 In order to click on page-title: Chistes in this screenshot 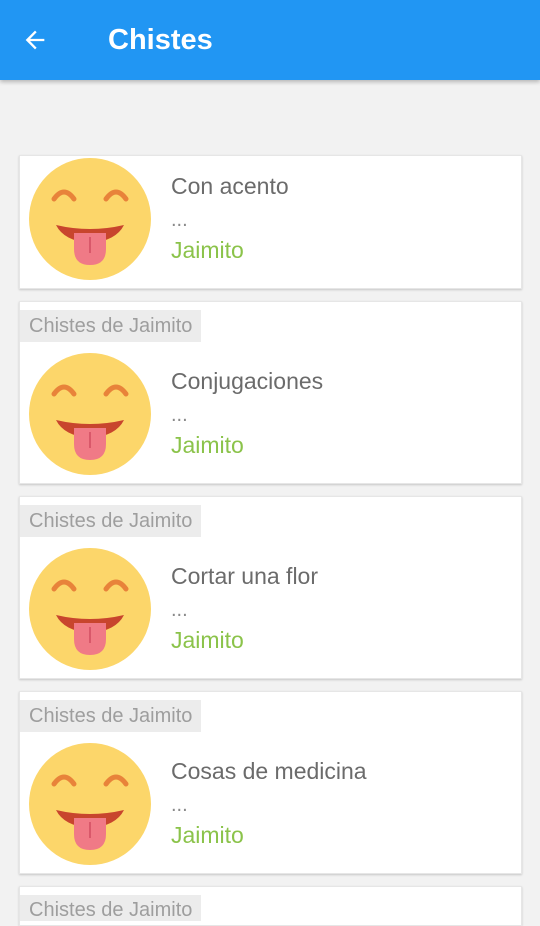, I will do `click(160, 40)`.